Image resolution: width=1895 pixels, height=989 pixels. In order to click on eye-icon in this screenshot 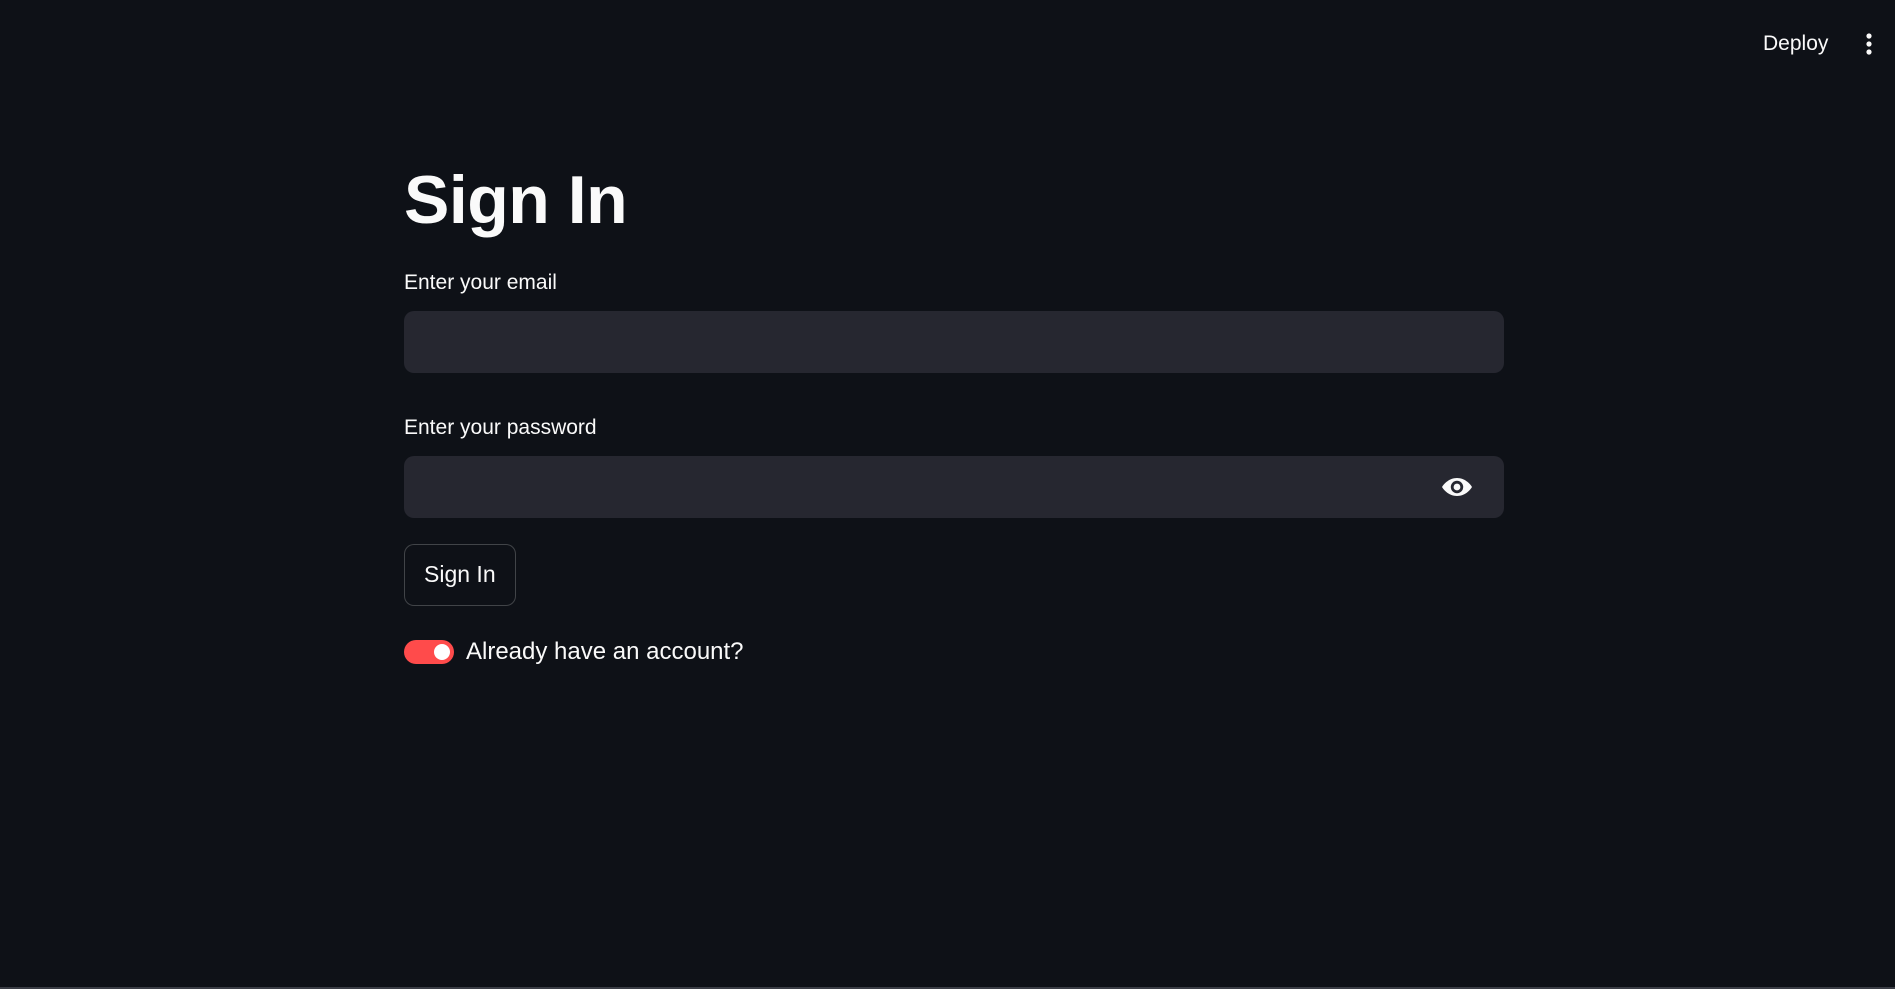, I will do `click(1457, 486)`.